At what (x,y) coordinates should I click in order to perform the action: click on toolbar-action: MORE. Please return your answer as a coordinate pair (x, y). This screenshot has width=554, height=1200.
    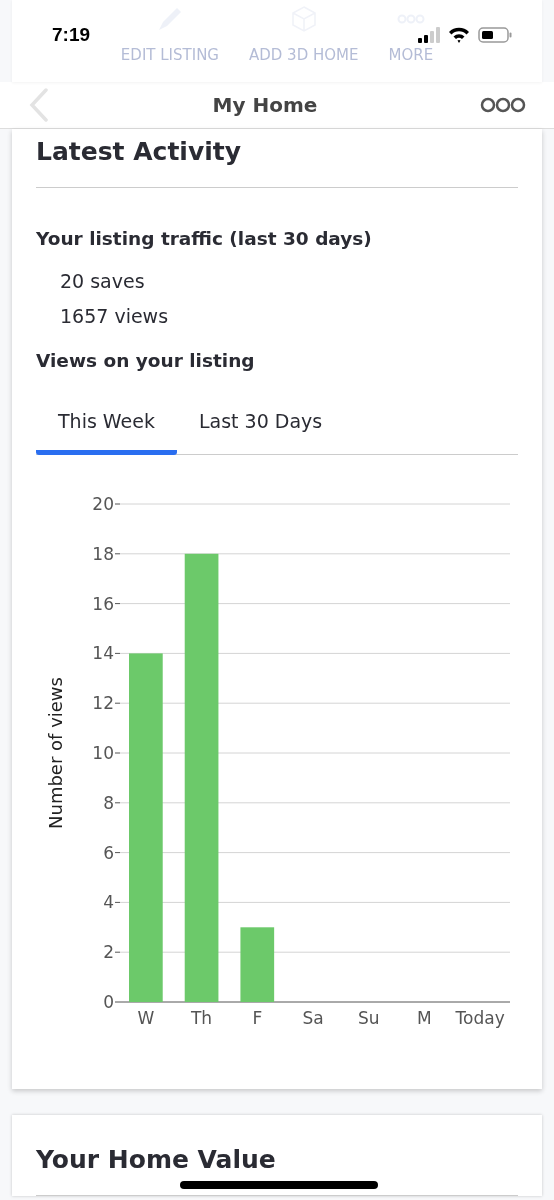
    Looking at the image, I should click on (411, 41).